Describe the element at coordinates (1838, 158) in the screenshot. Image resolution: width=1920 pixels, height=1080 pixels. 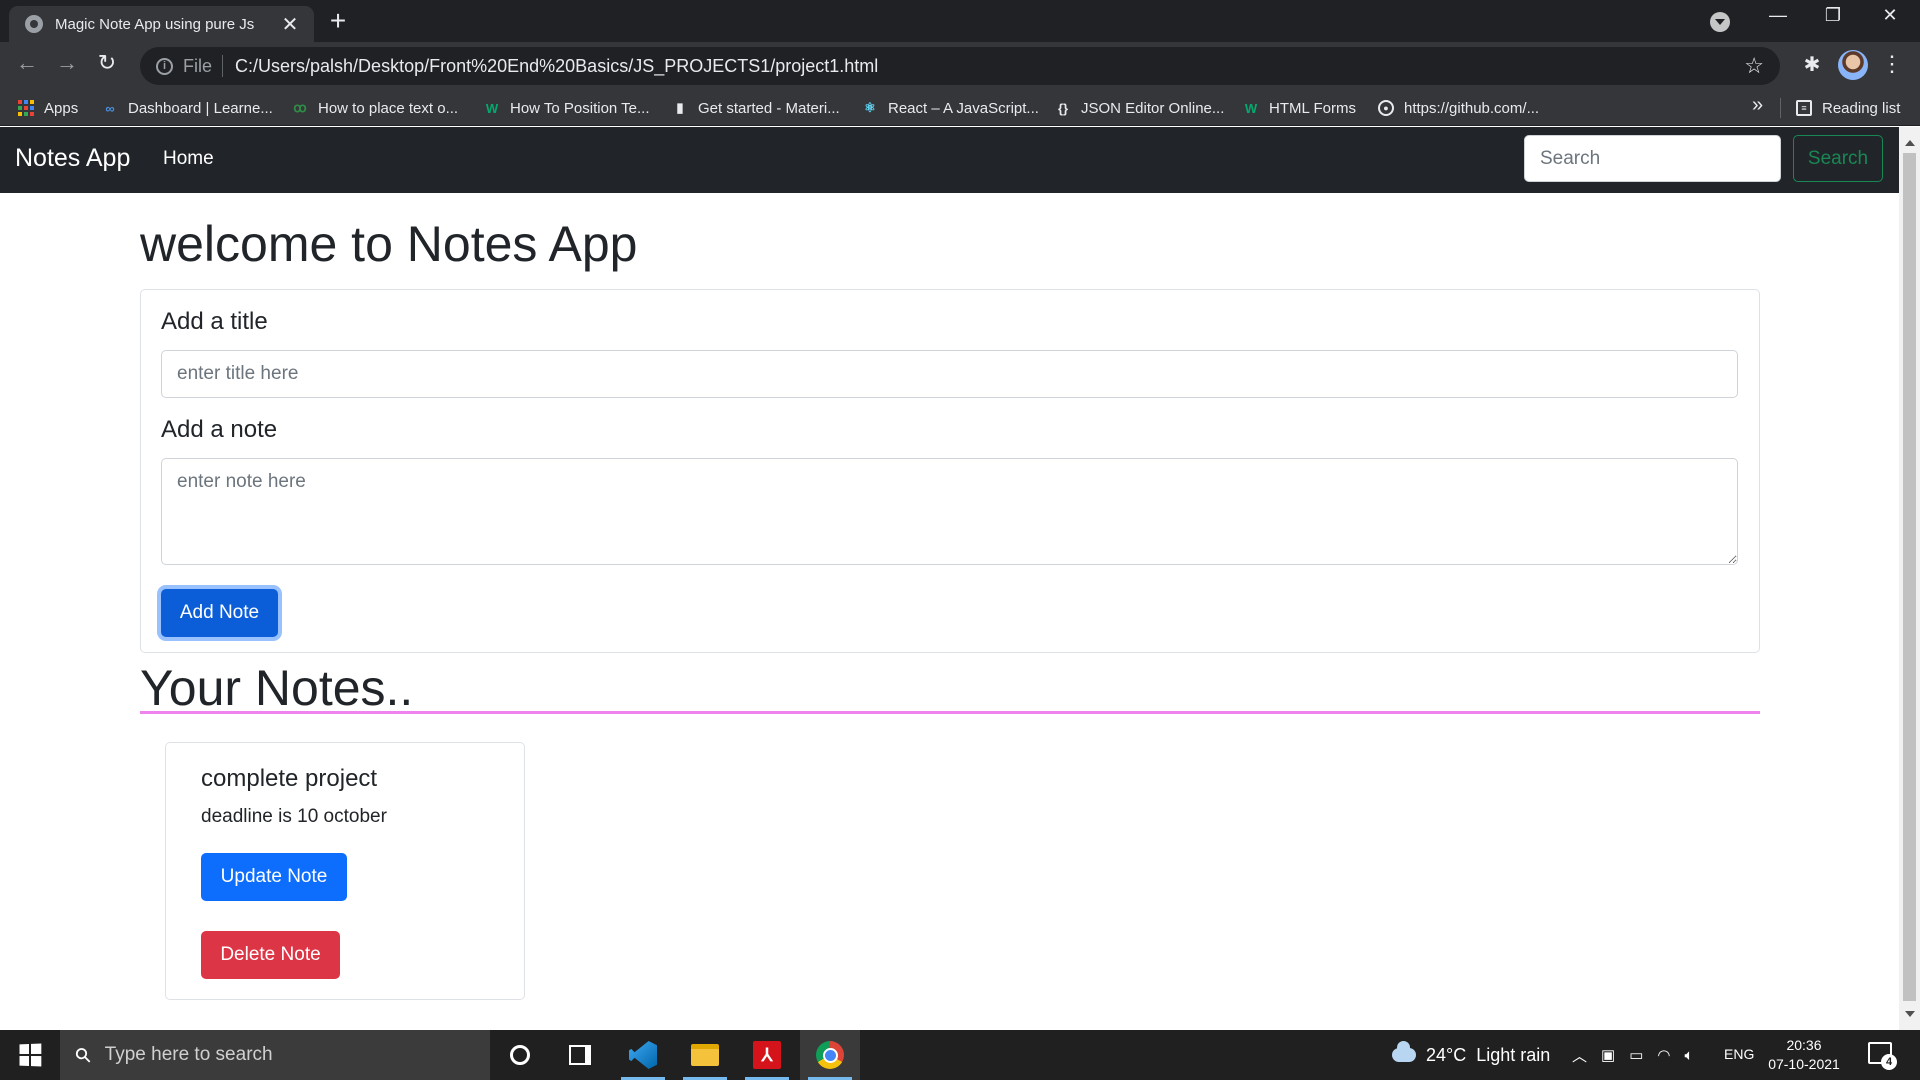
I see `navbar-search-button: Search` at that location.